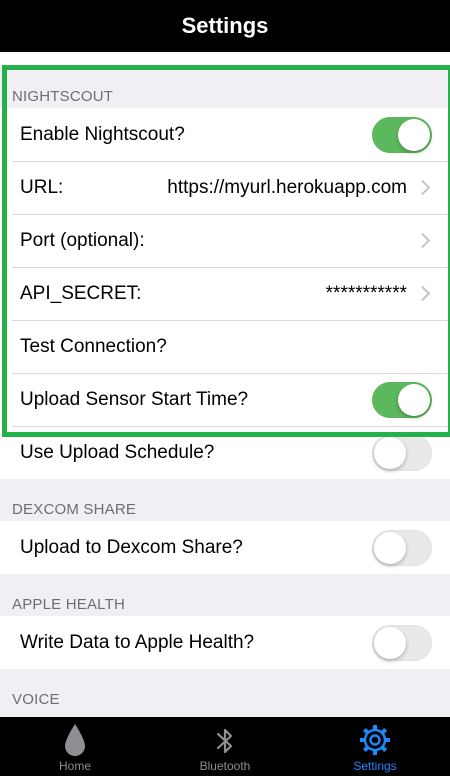 The image size is (450, 776). Describe the element at coordinates (102, 134) in the screenshot. I see `row-label: Enable Nightscout?` at that location.